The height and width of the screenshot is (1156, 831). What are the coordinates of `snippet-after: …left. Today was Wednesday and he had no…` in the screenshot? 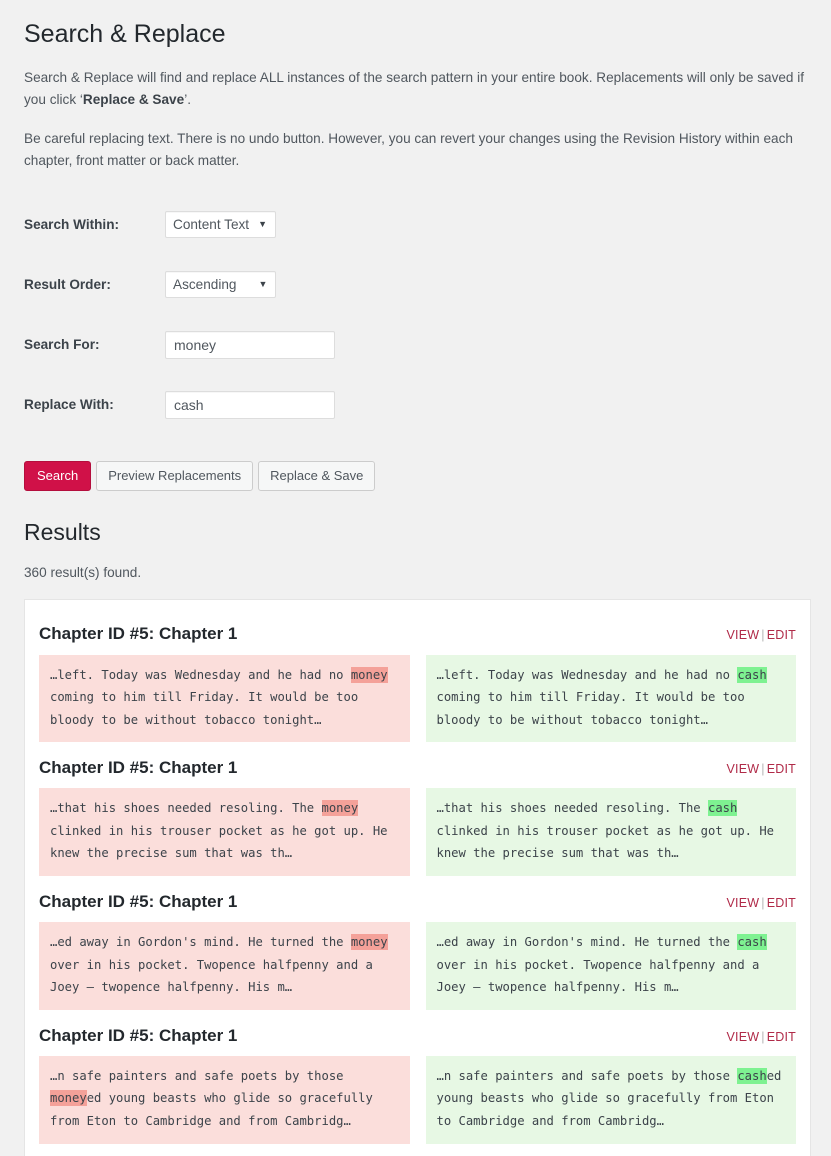 It's located at (610, 698).